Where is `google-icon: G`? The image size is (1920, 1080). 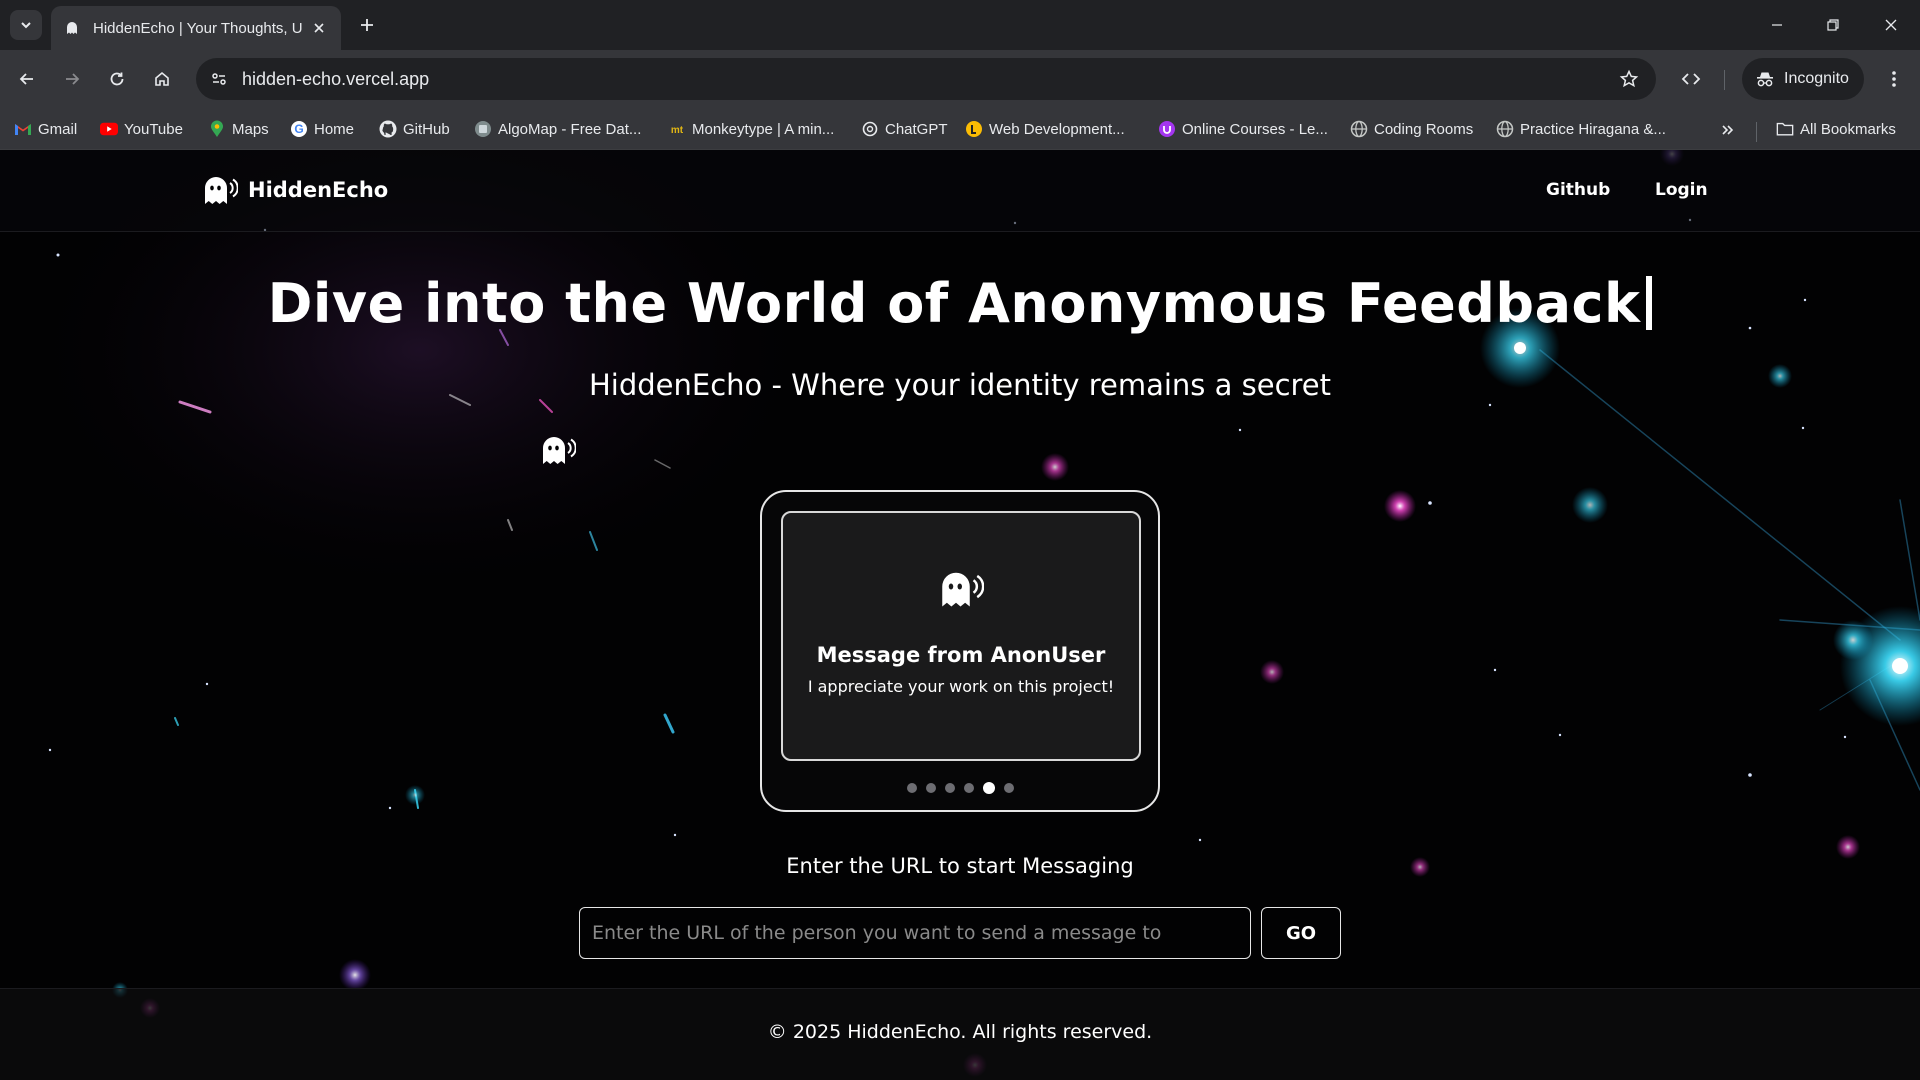 google-icon: G is located at coordinates (299, 129).